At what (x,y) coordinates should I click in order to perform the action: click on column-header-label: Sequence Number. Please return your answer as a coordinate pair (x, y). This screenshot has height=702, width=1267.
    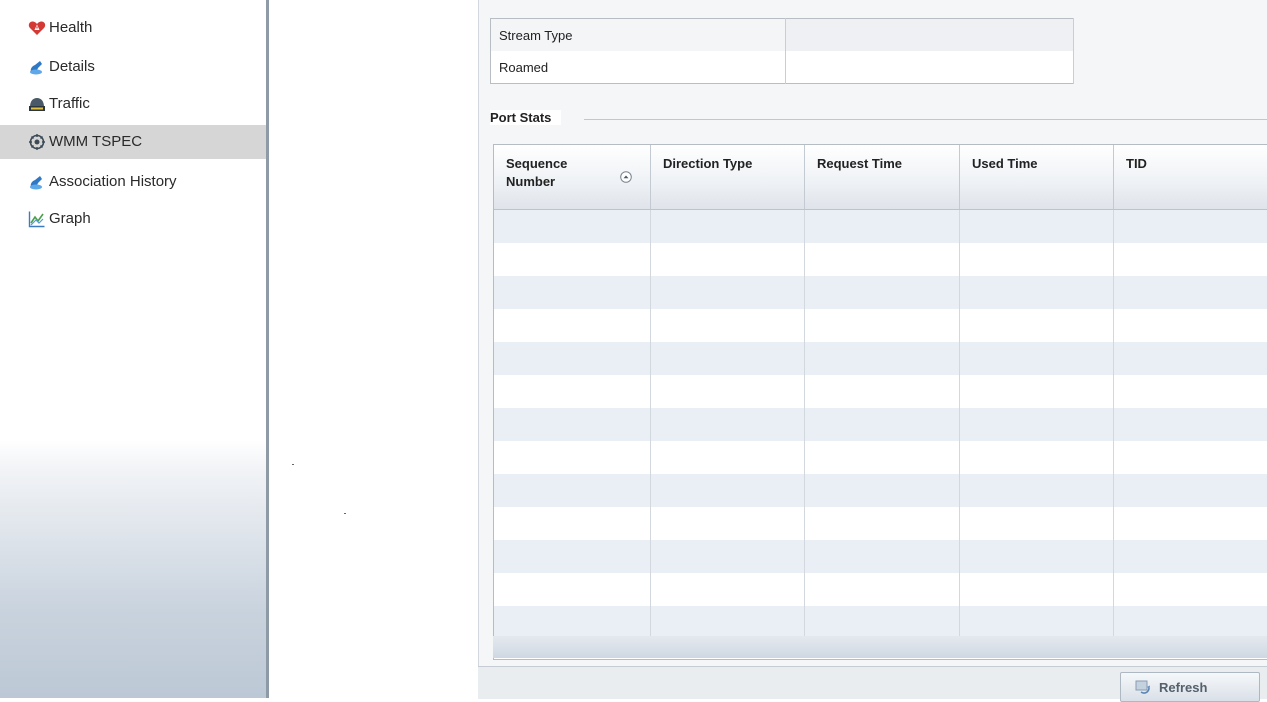
    Looking at the image, I should click on (537, 172).